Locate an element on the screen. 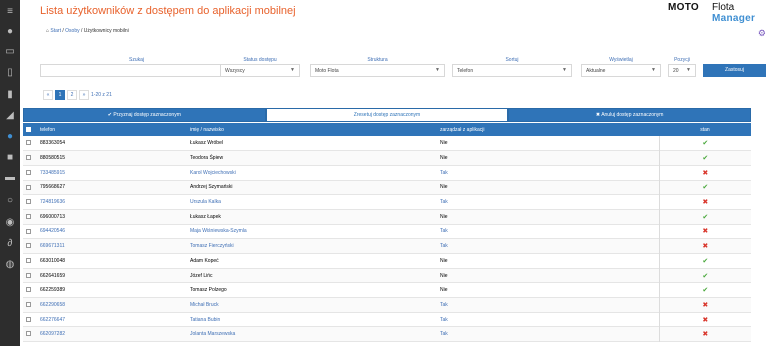 The height and width of the screenshot is (346, 778). cell-name: Jolanta Marszewska is located at coordinates (312, 334).